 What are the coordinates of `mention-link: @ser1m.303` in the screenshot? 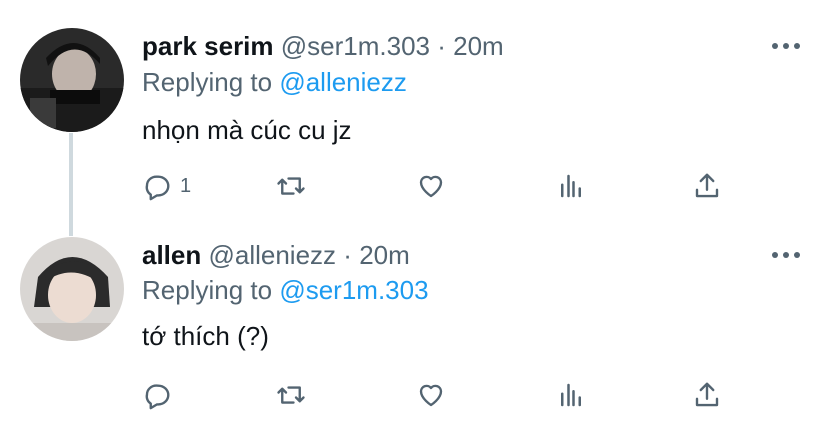 It's located at (353, 290).